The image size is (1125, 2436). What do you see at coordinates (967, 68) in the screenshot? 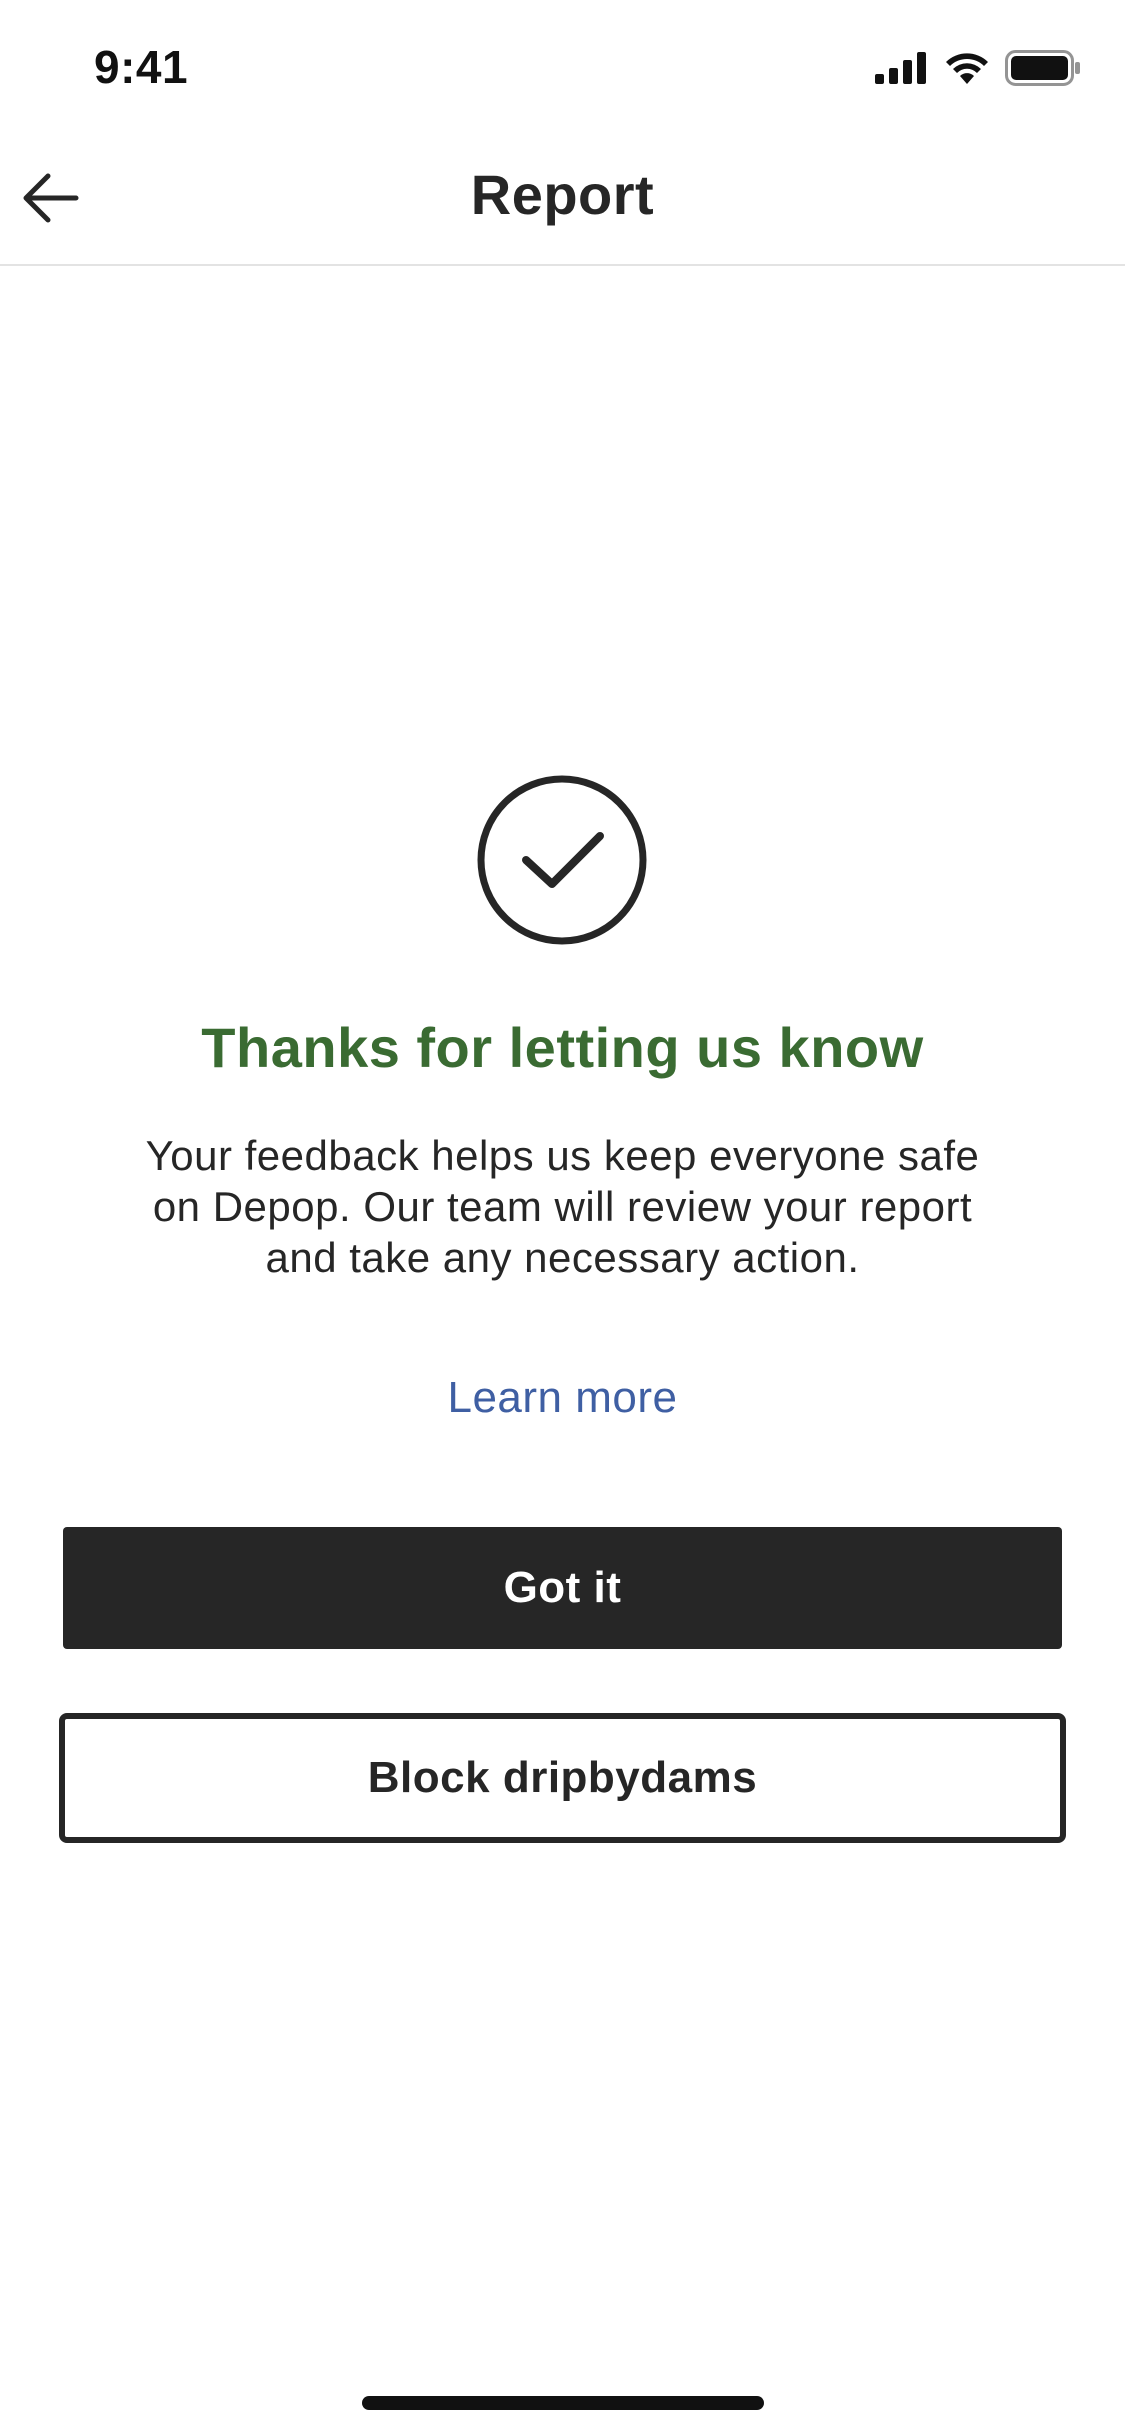
I see `wifi-icon` at bounding box center [967, 68].